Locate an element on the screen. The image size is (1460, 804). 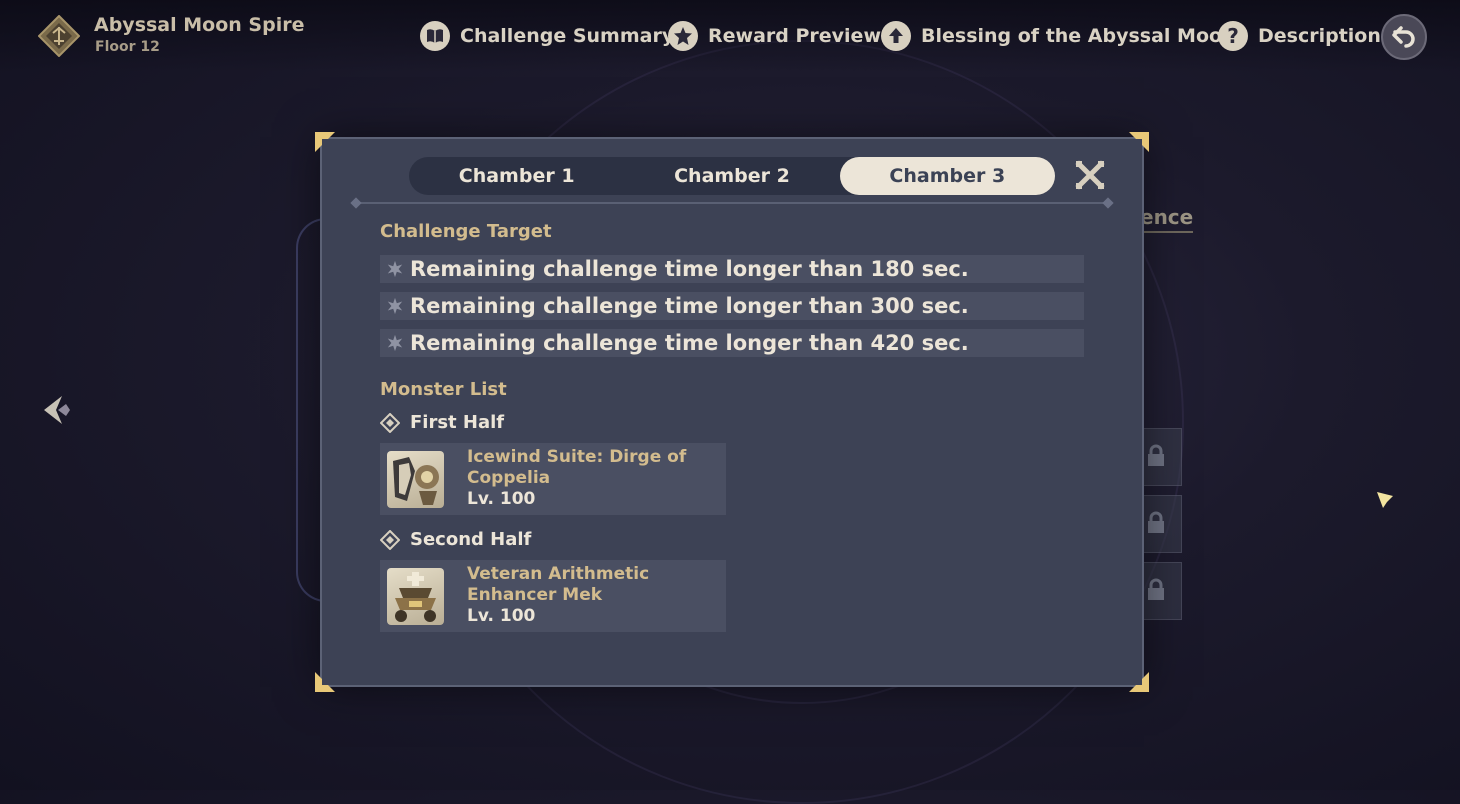
cursor-sparkle-icon is located at coordinates (1385, 500).